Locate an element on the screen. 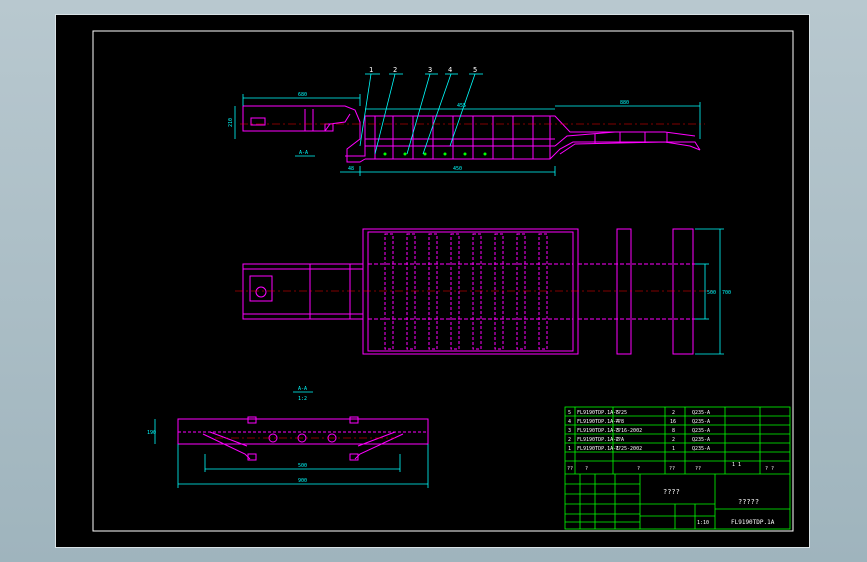  dim-plan-inner: 500 is located at coordinates (711, 293).